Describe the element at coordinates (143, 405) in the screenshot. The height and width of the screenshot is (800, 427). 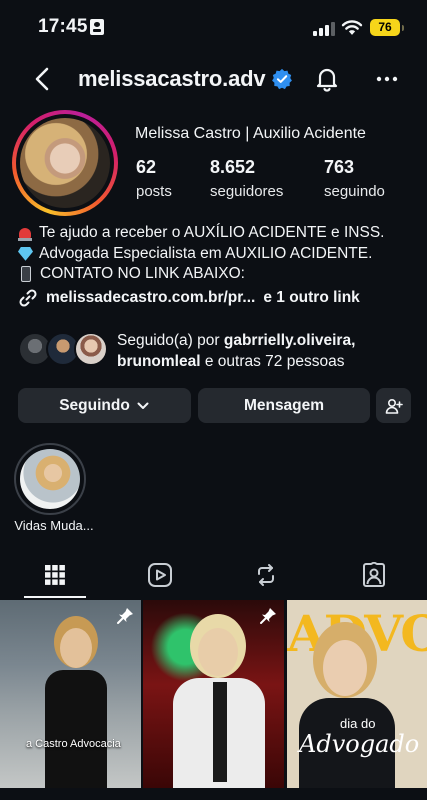
I see `chevron-down-icon` at that location.